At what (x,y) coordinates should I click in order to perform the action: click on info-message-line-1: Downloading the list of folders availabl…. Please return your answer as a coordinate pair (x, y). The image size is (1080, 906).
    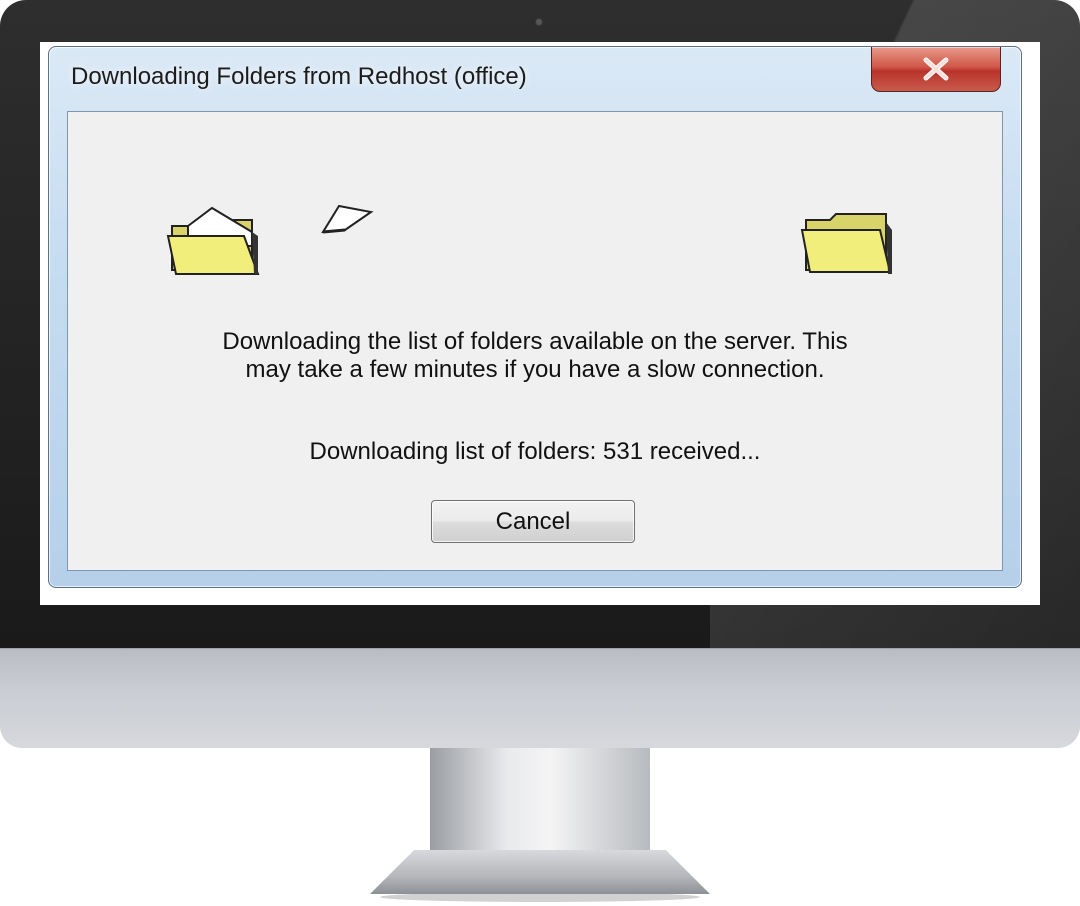
    Looking at the image, I should click on (535, 341).